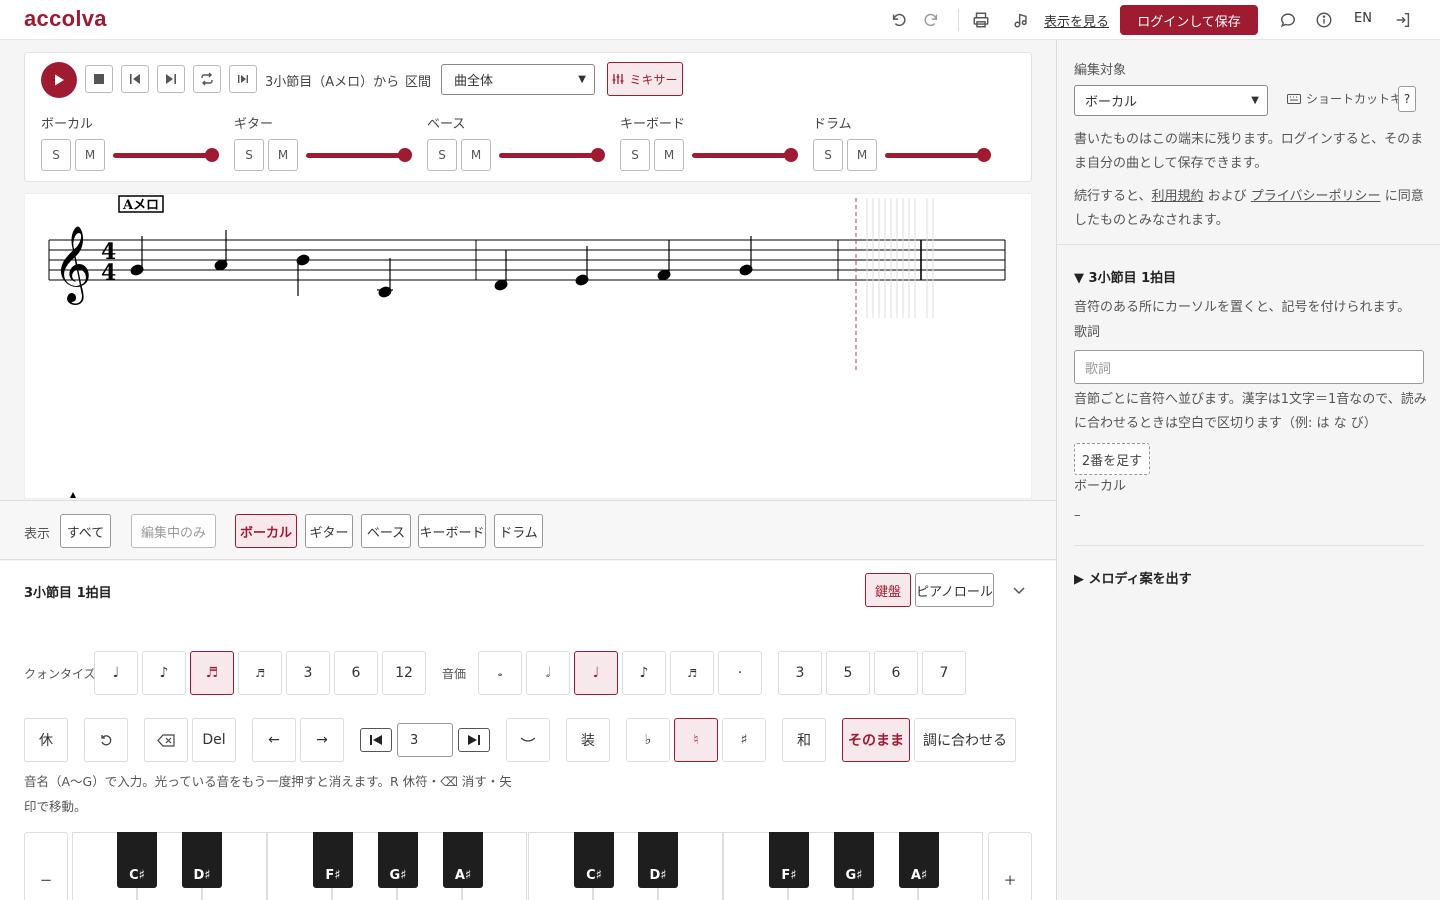 The image size is (1440, 900). Describe the element at coordinates (658, 860) in the screenshot. I see `piano-key-d-sharp-5: D♯` at that location.